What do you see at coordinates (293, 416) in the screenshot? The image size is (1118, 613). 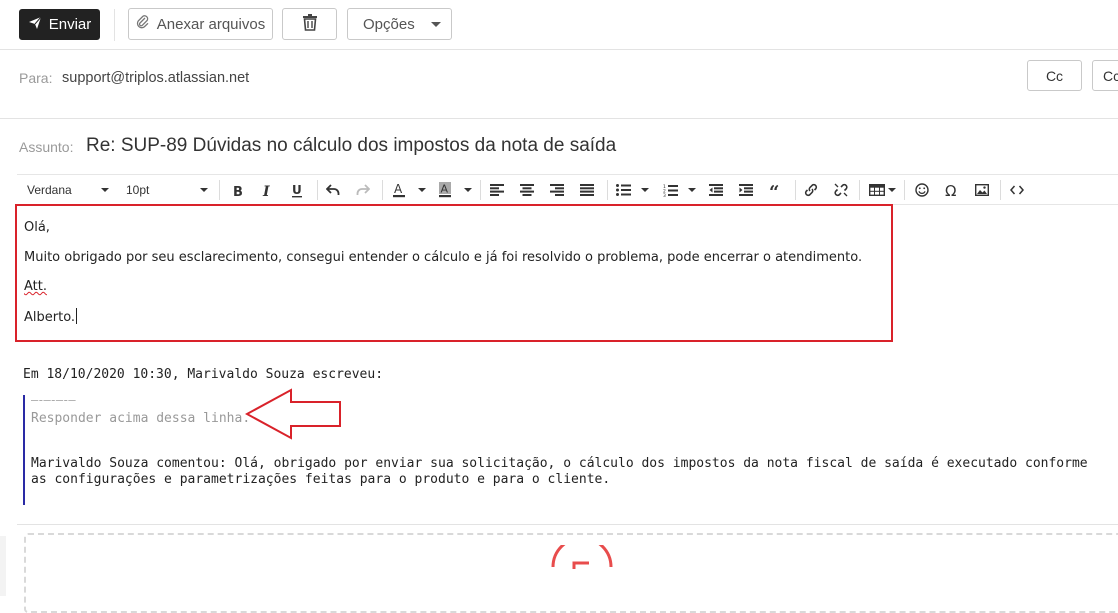 I see `left-arrow-annotation-icon` at bounding box center [293, 416].